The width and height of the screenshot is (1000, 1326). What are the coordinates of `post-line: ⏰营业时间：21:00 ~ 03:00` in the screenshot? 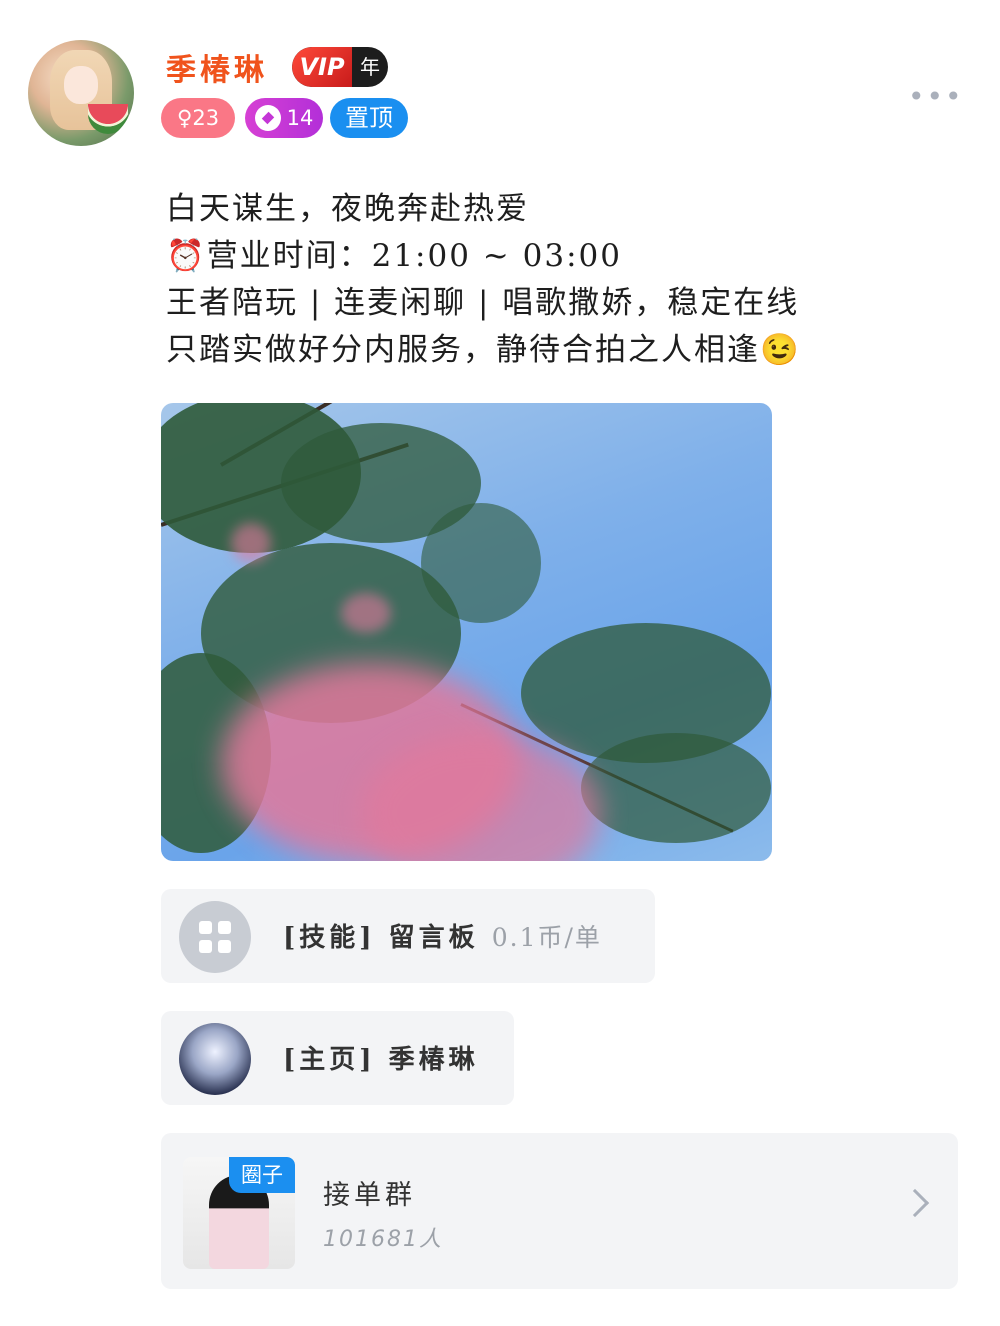 It's located at (394, 256).